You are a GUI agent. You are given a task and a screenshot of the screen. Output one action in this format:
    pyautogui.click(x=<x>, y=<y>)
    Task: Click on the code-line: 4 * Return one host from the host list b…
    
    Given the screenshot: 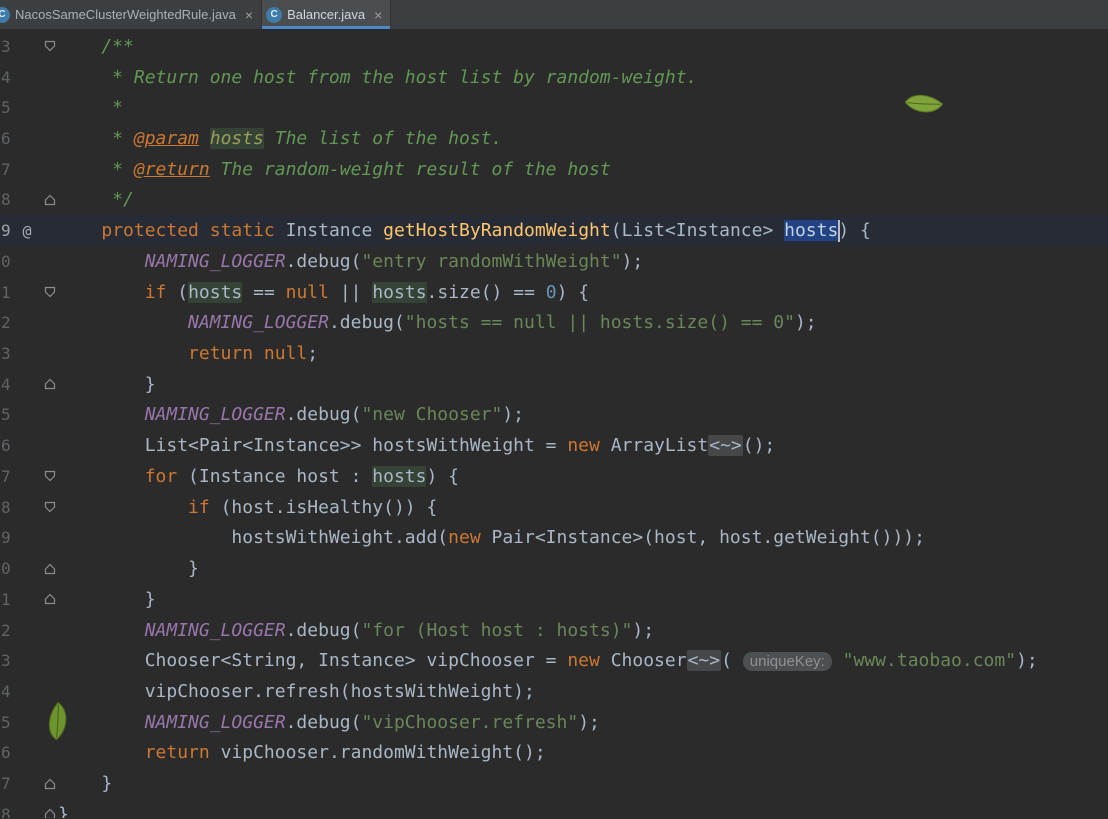 What is the action you would take?
    pyautogui.click(x=554, y=77)
    